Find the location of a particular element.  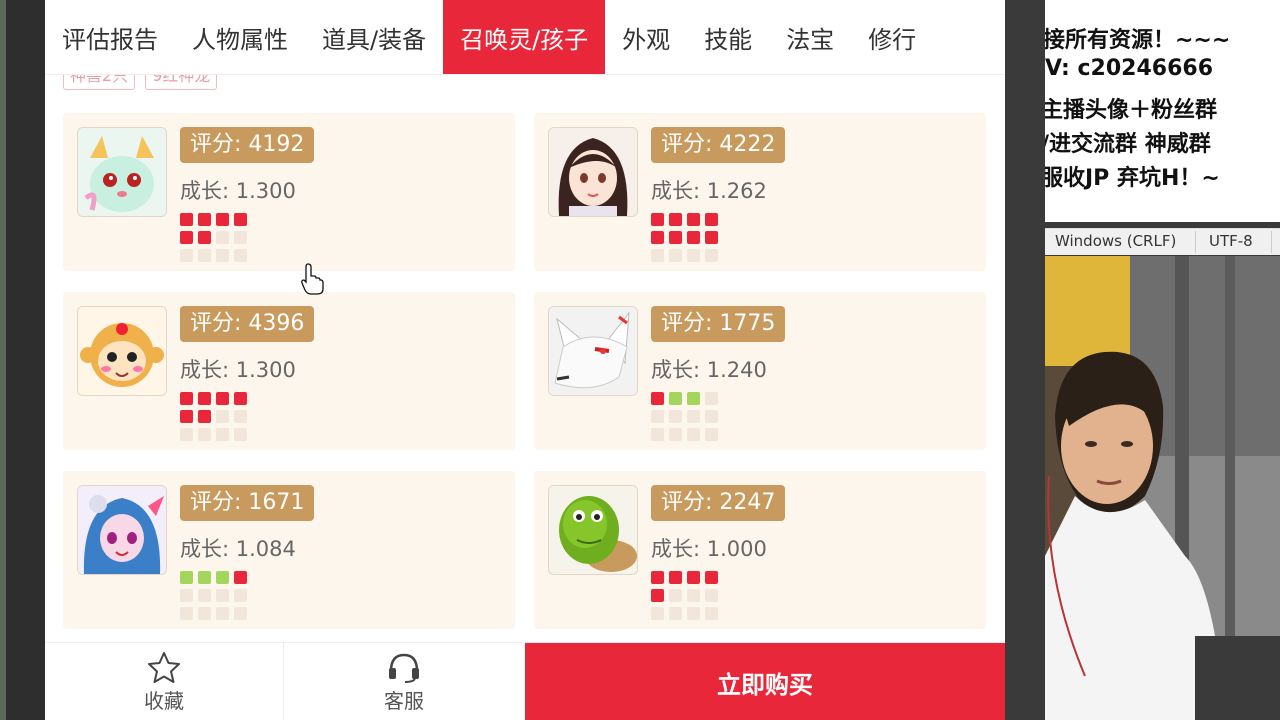

favorite-button: 收藏 is located at coordinates (164, 681).